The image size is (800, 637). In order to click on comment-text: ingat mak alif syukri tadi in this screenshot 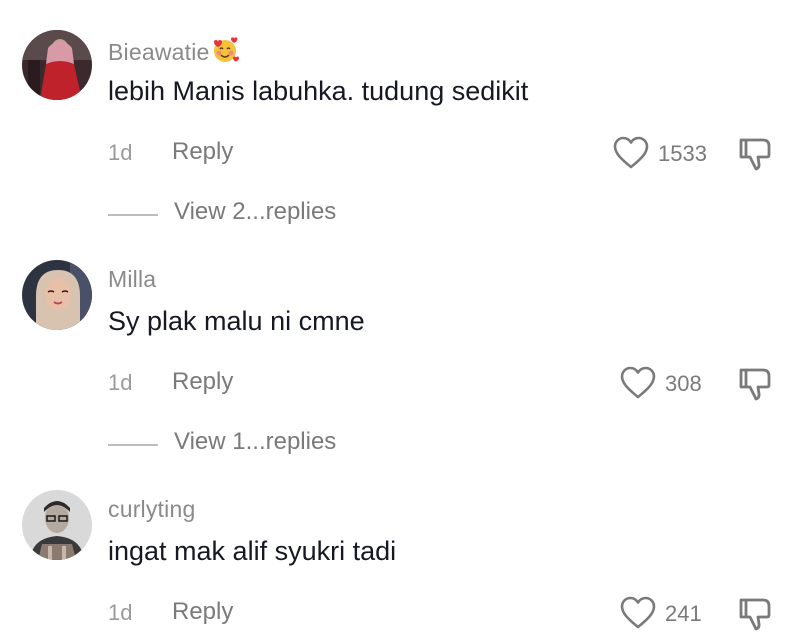, I will do `click(252, 551)`.